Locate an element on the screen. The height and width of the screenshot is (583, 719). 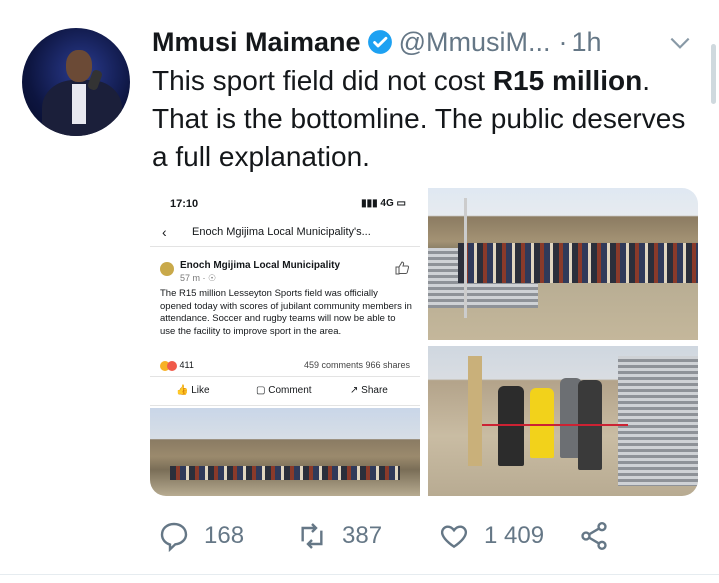
author-avatar is located at coordinates (76, 82).